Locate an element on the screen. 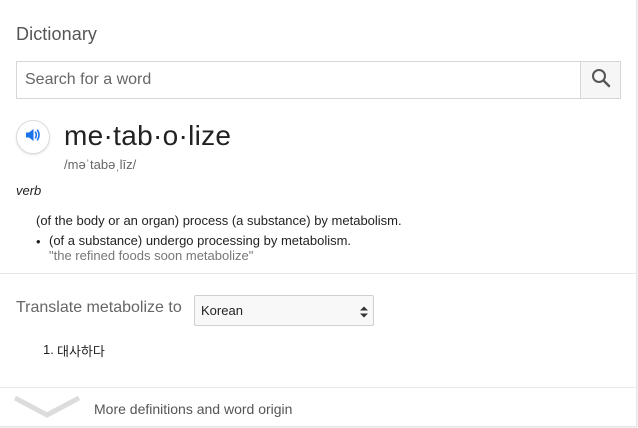 Image resolution: width=638 pixels, height=428 pixels. search-button is located at coordinates (600, 80).